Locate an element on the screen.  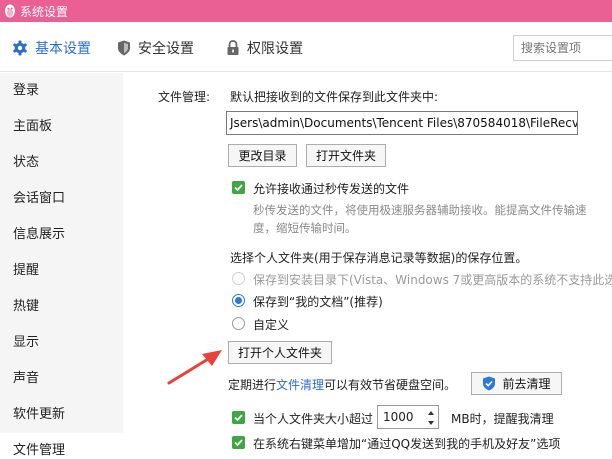
folder-size-reminder-checkbox is located at coordinates (238, 417).